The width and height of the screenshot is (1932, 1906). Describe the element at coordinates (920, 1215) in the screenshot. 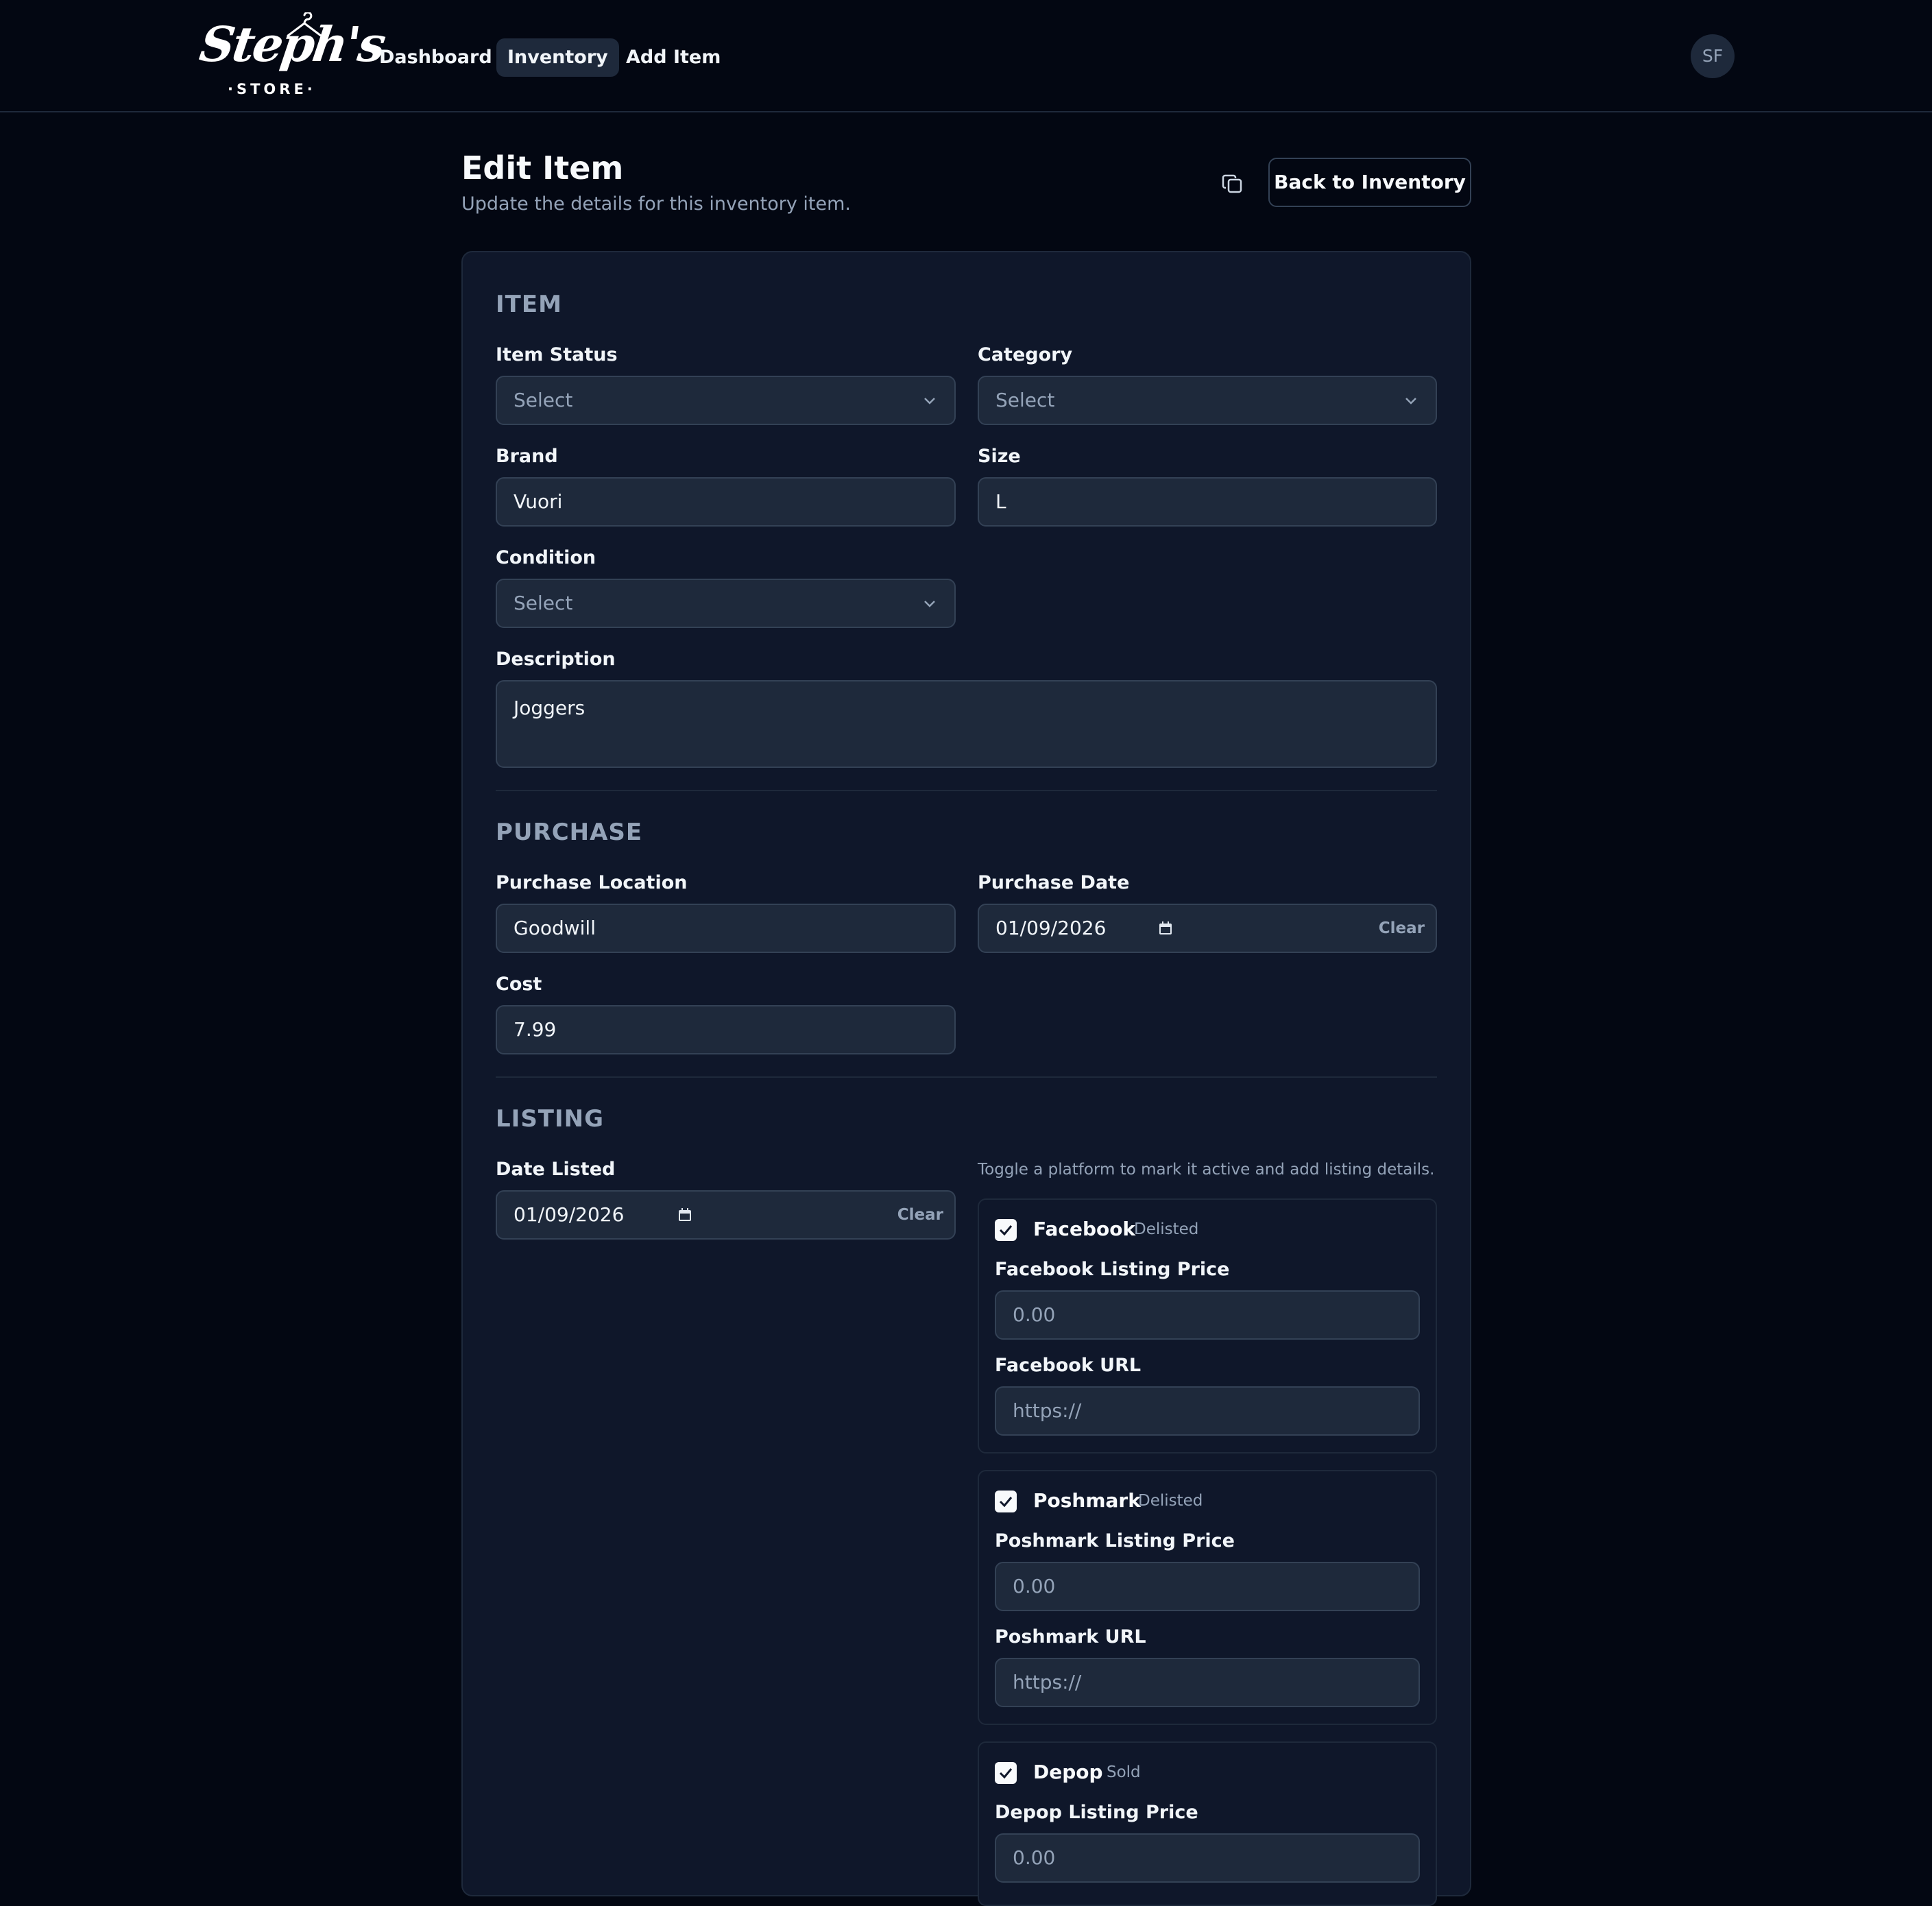

I see `date-listed-clear-button: Clear` at that location.